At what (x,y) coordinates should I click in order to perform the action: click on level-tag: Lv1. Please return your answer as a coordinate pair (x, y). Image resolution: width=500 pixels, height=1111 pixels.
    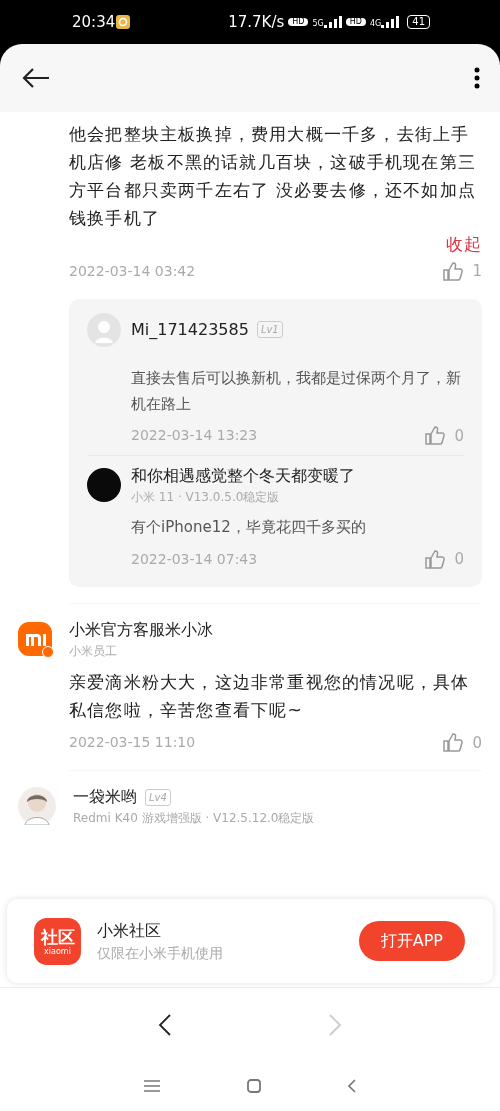
    Looking at the image, I should click on (269, 329).